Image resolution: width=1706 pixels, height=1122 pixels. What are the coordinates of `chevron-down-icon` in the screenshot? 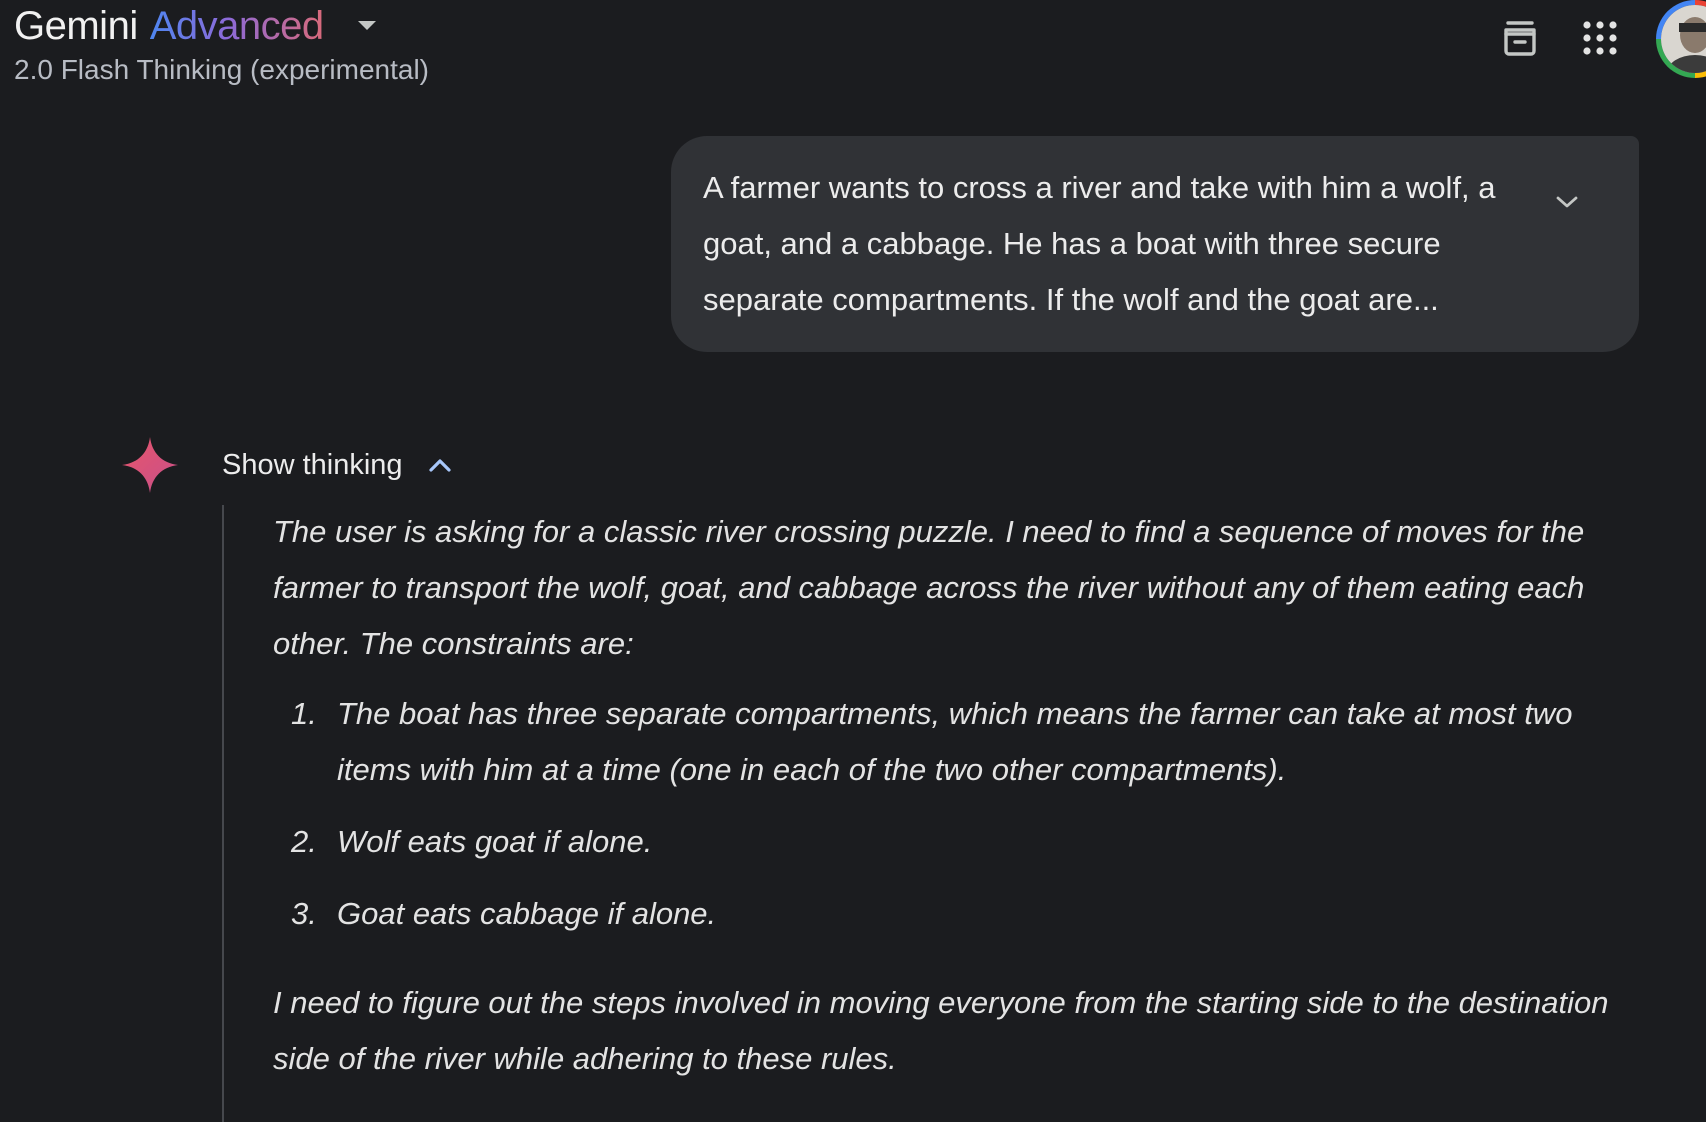 It's located at (1567, 202).